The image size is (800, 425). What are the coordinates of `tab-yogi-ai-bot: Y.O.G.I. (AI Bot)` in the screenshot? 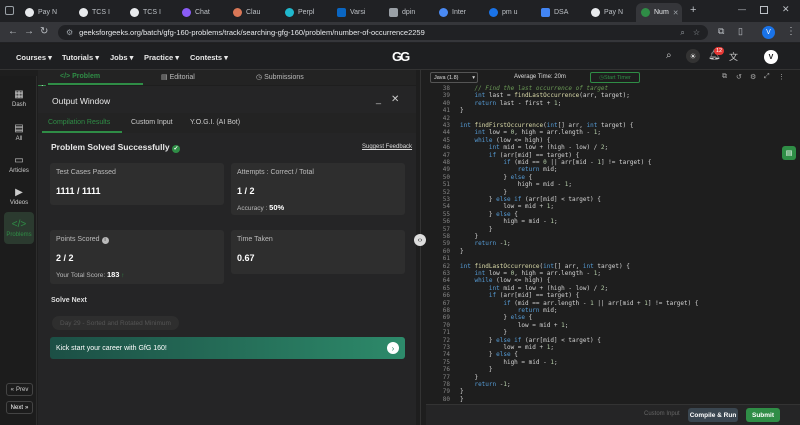 It's located at (215, 122).